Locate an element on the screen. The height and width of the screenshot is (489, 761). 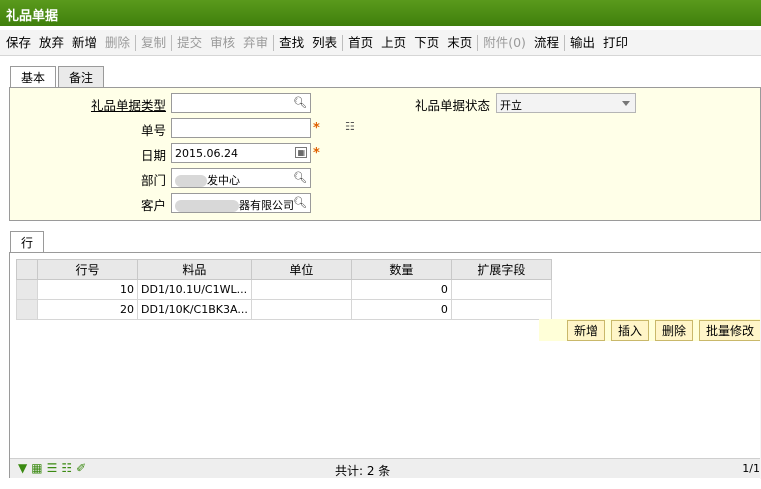
col-header-item: 料品 is located at coordinates (194, 269).